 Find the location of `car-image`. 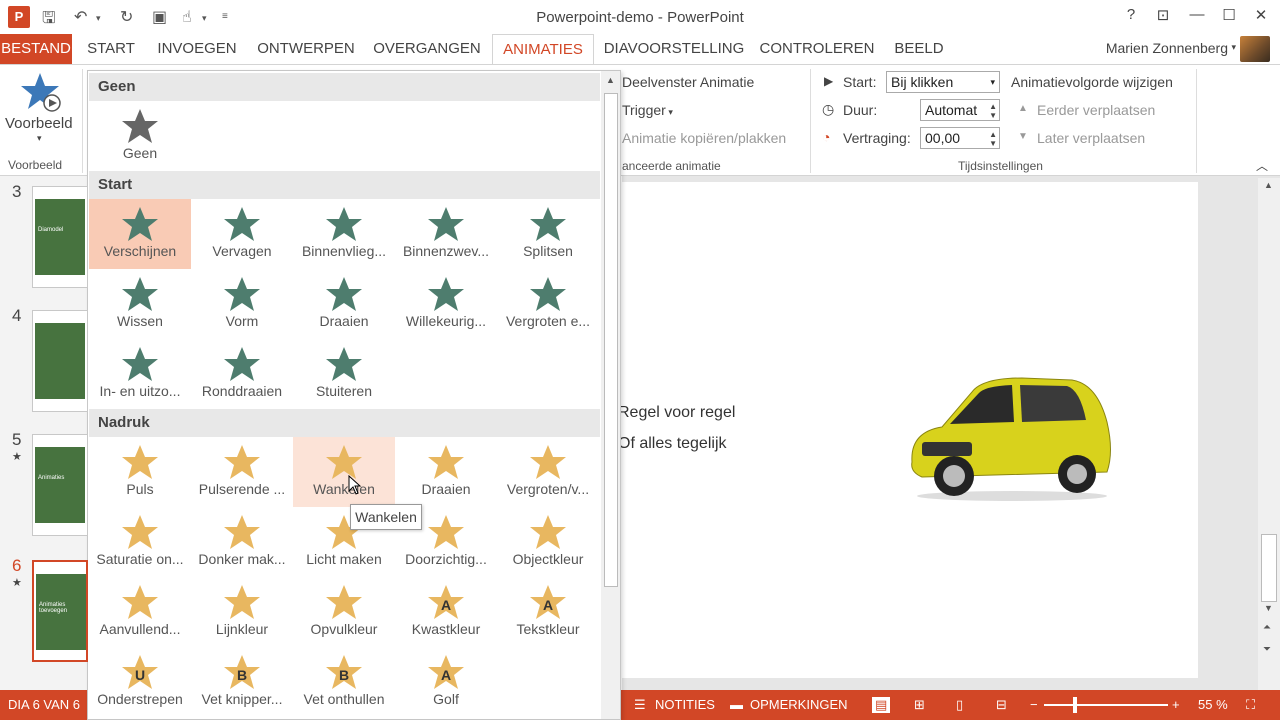

car-image is located at coordinates (1012, 437).